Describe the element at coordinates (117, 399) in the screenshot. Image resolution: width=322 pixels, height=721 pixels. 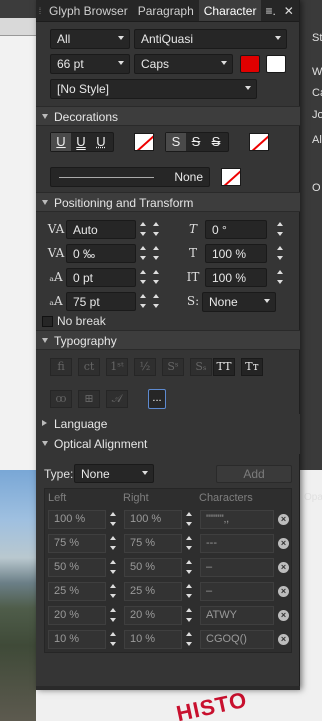
I see `alternates-button: 𝒜` at that location.